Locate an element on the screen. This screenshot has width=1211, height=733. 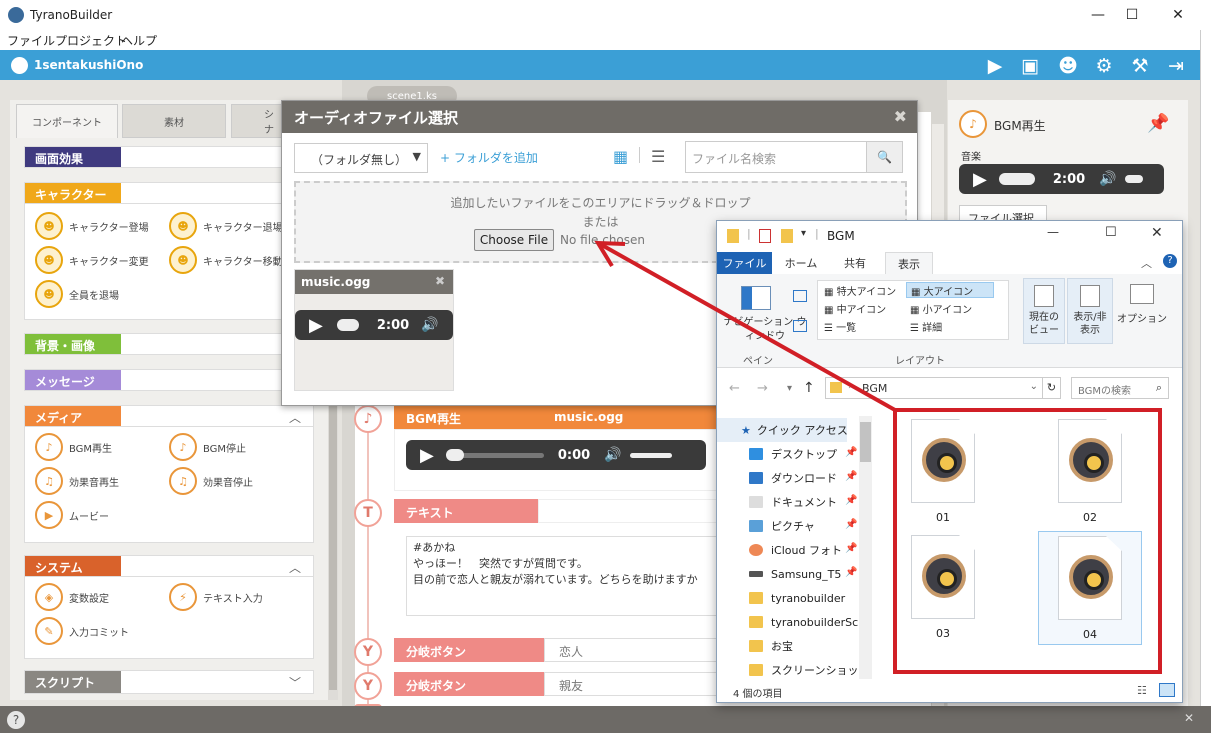
details-view-icon: ☷ is located at coordinates (1142, 690).